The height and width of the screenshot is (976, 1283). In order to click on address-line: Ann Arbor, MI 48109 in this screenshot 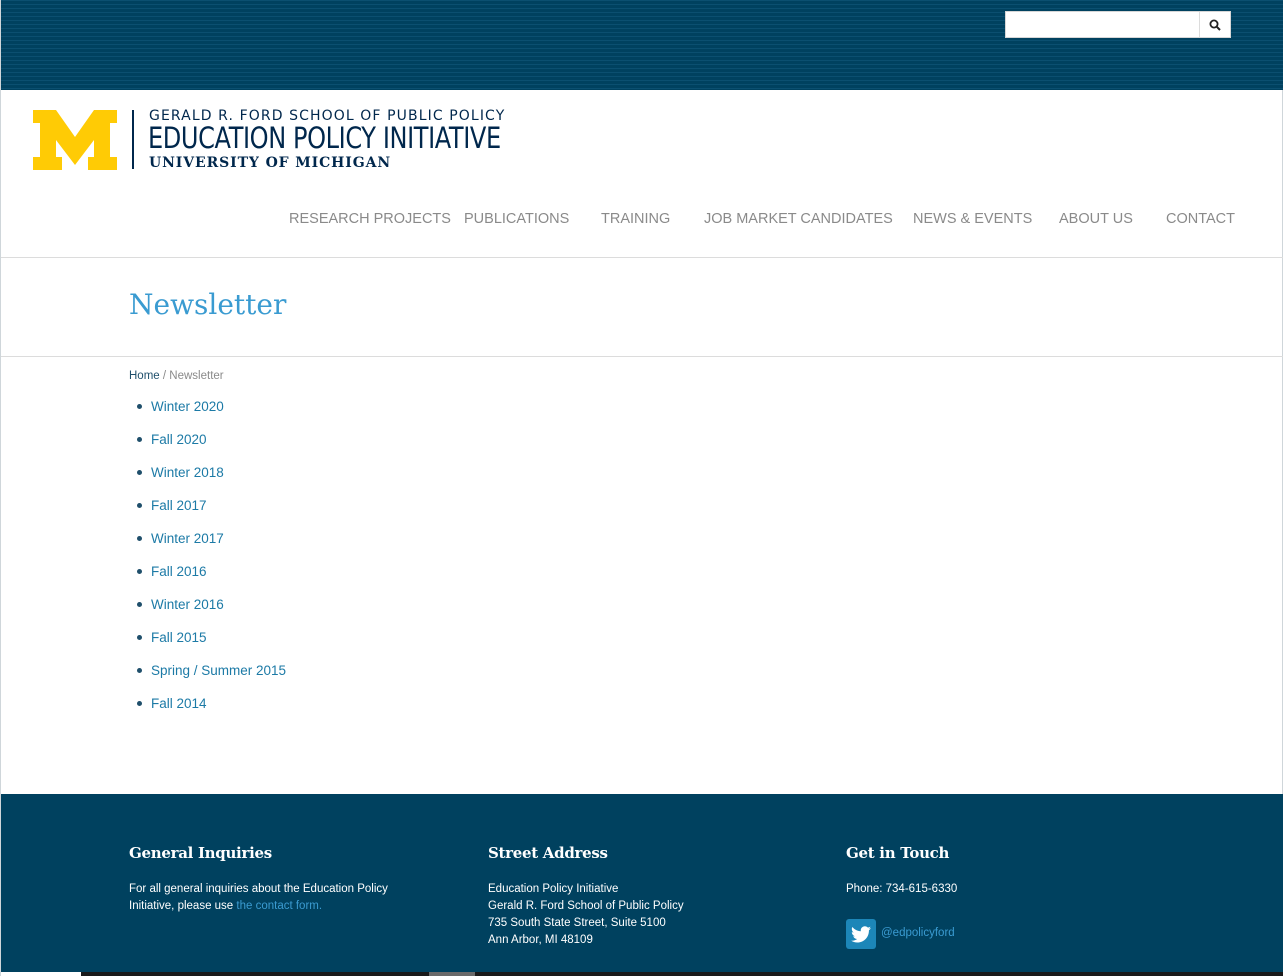, I will do `click(540, 940)`.